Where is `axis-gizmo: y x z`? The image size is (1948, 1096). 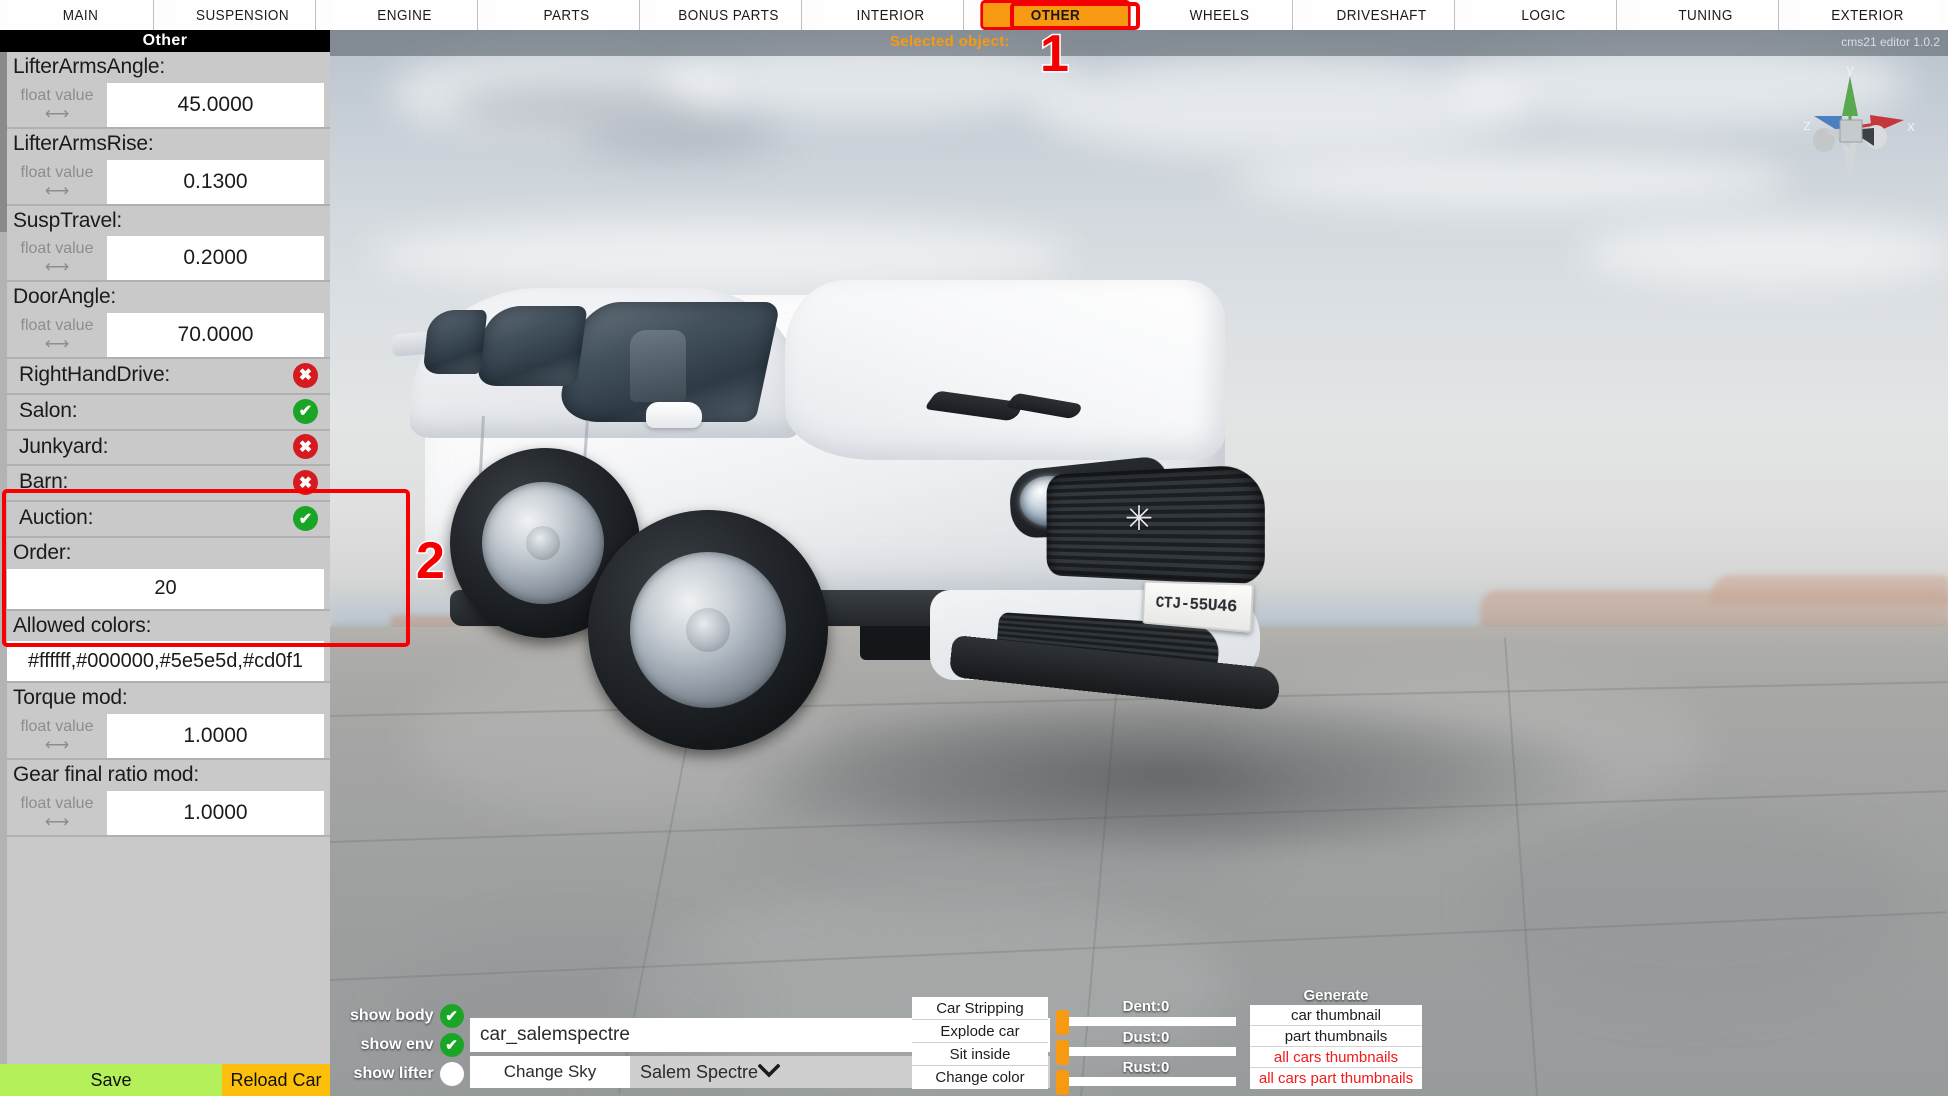 axis-gizmo: y x z is located at coordinates (1850, 128).